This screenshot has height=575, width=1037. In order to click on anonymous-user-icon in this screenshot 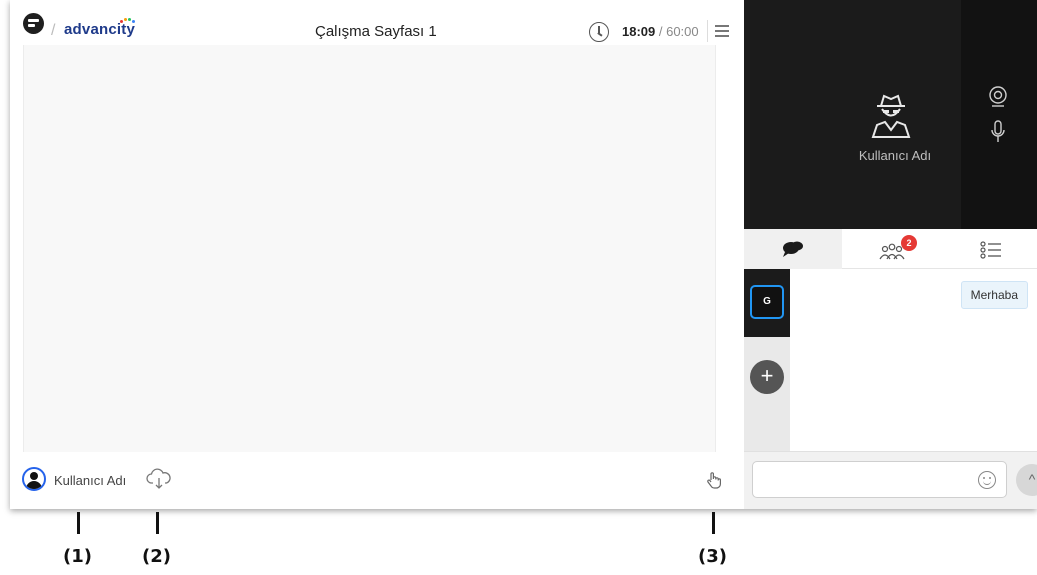, I will do `click(891, 116)`.